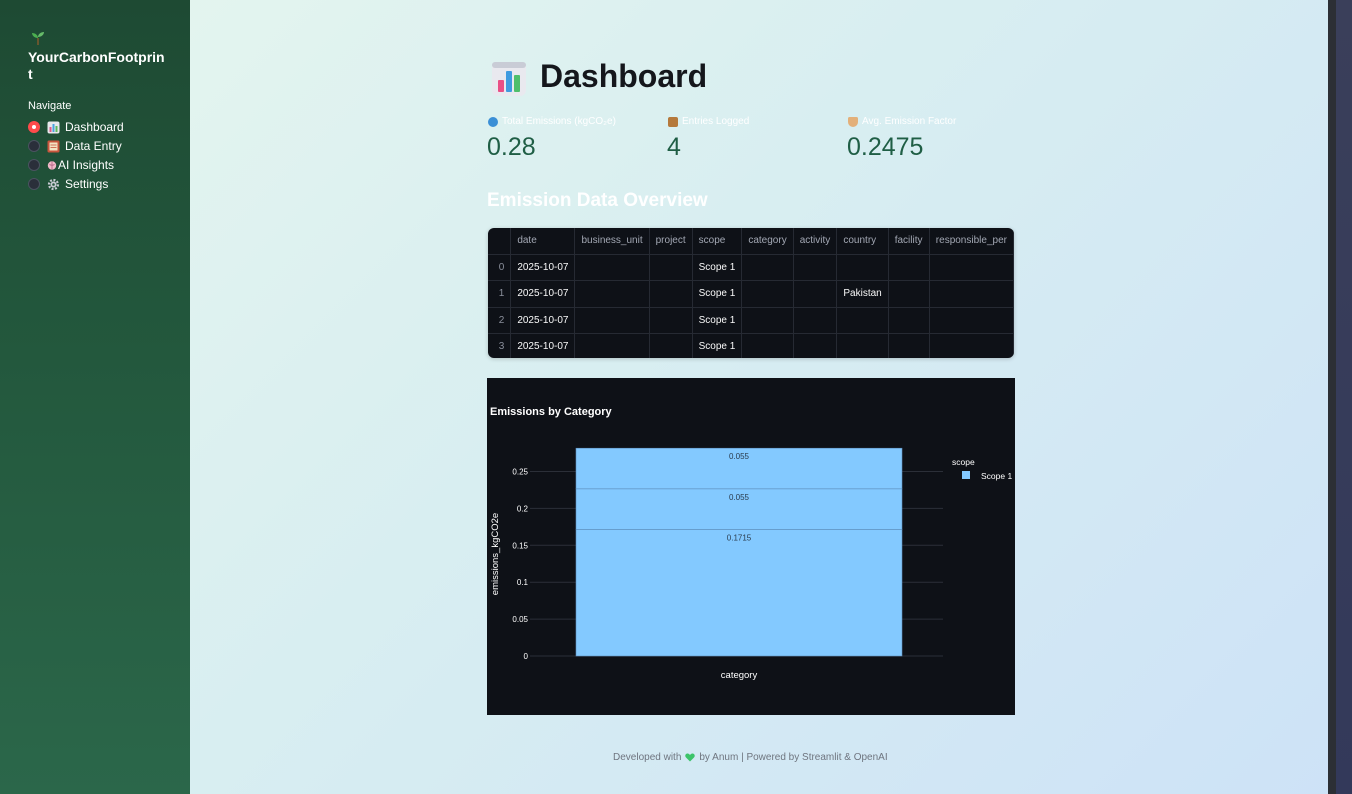 Image resolution: width=1352 pixels, height=794 pixels. Describe the element at coordinates (767, 241) in the screenshot. I see `column-header: category` at that location.